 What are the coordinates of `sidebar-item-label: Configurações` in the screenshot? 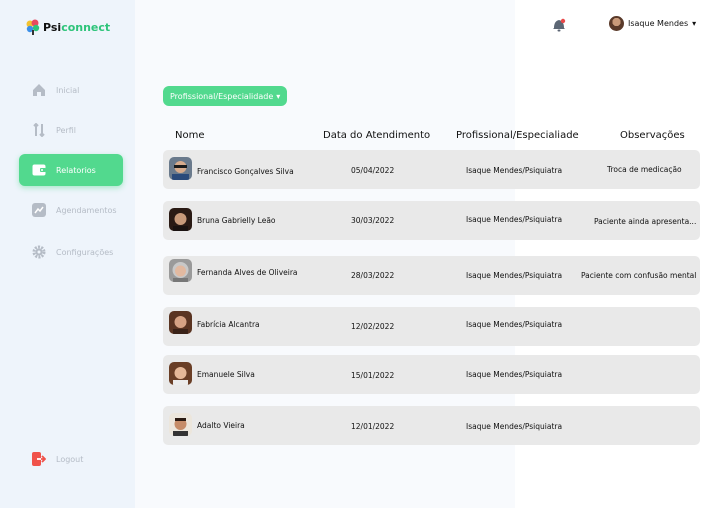 It's located at (85, 252).